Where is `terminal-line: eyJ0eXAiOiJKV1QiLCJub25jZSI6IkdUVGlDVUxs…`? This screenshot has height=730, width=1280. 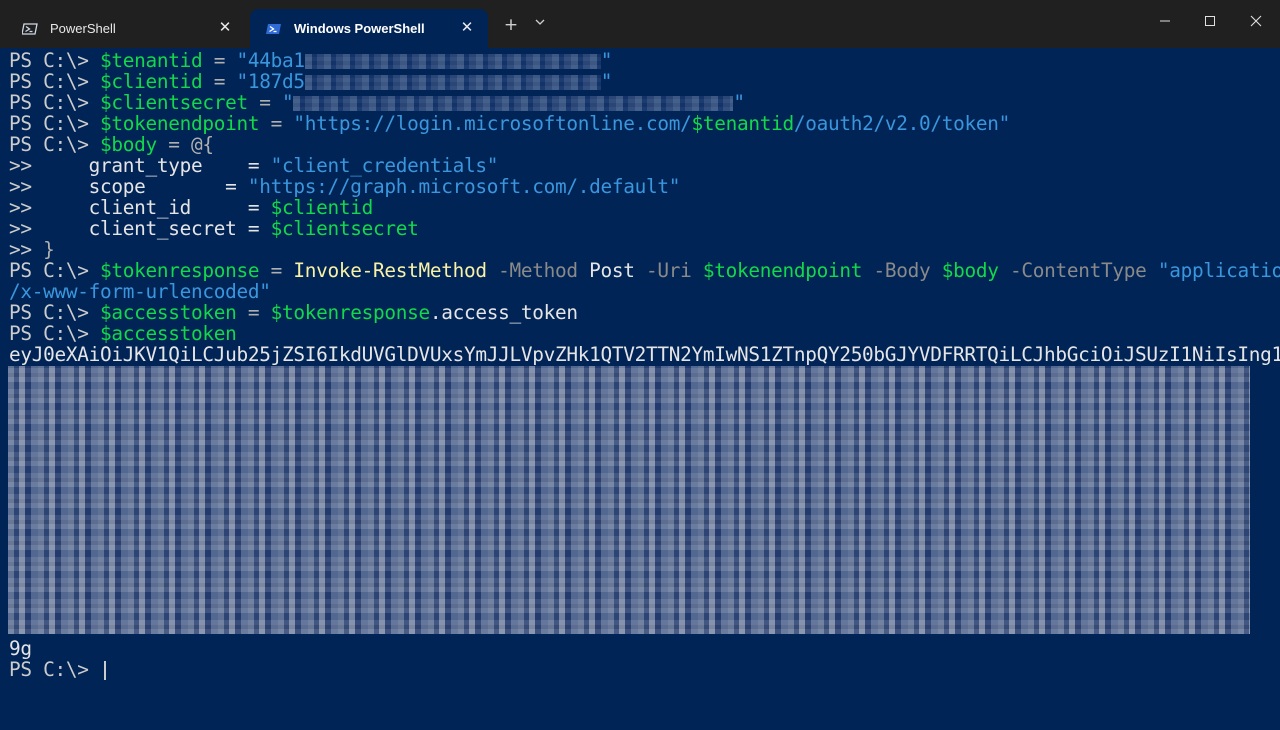 terminal-line: eyJ0eXAiOiJKV1QiLCJub25jZSI6IkdUVGlDVUxs… is located at coordinates (644, 354).